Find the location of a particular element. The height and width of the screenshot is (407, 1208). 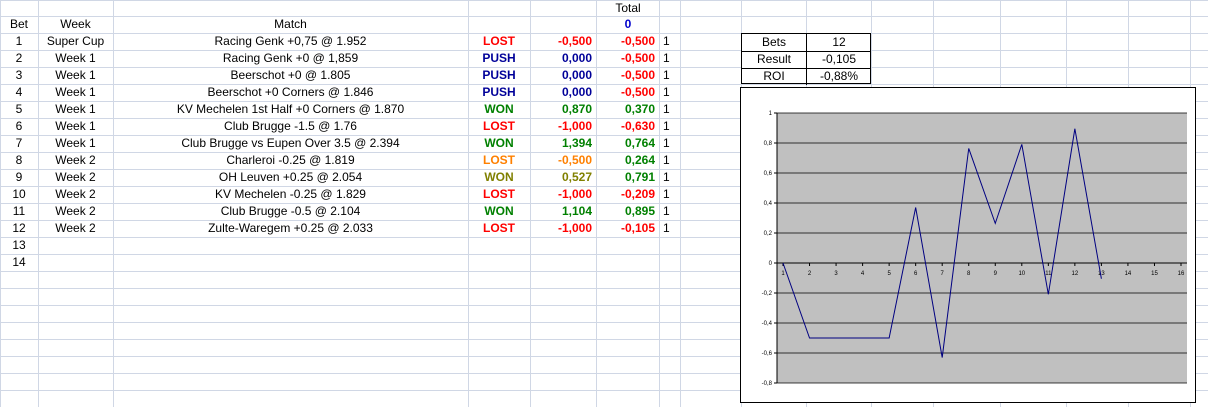

match-cell: Club Brugge -0.5 @ 2.104 is located at coordinates (290, 211).